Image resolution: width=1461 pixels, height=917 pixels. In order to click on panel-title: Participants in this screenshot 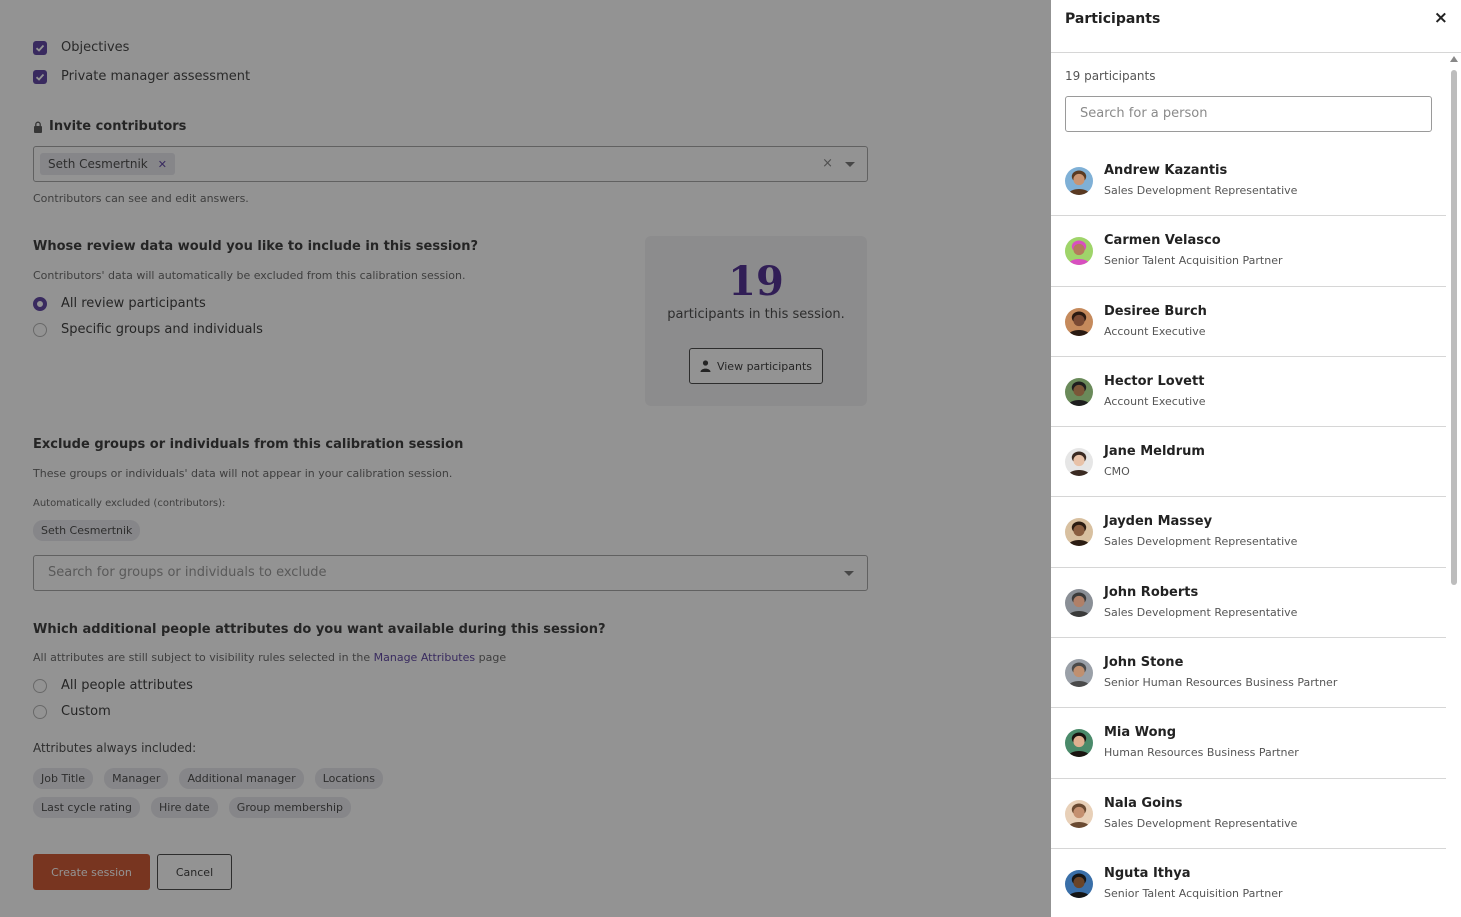, I will do `click(1113, 19)`.